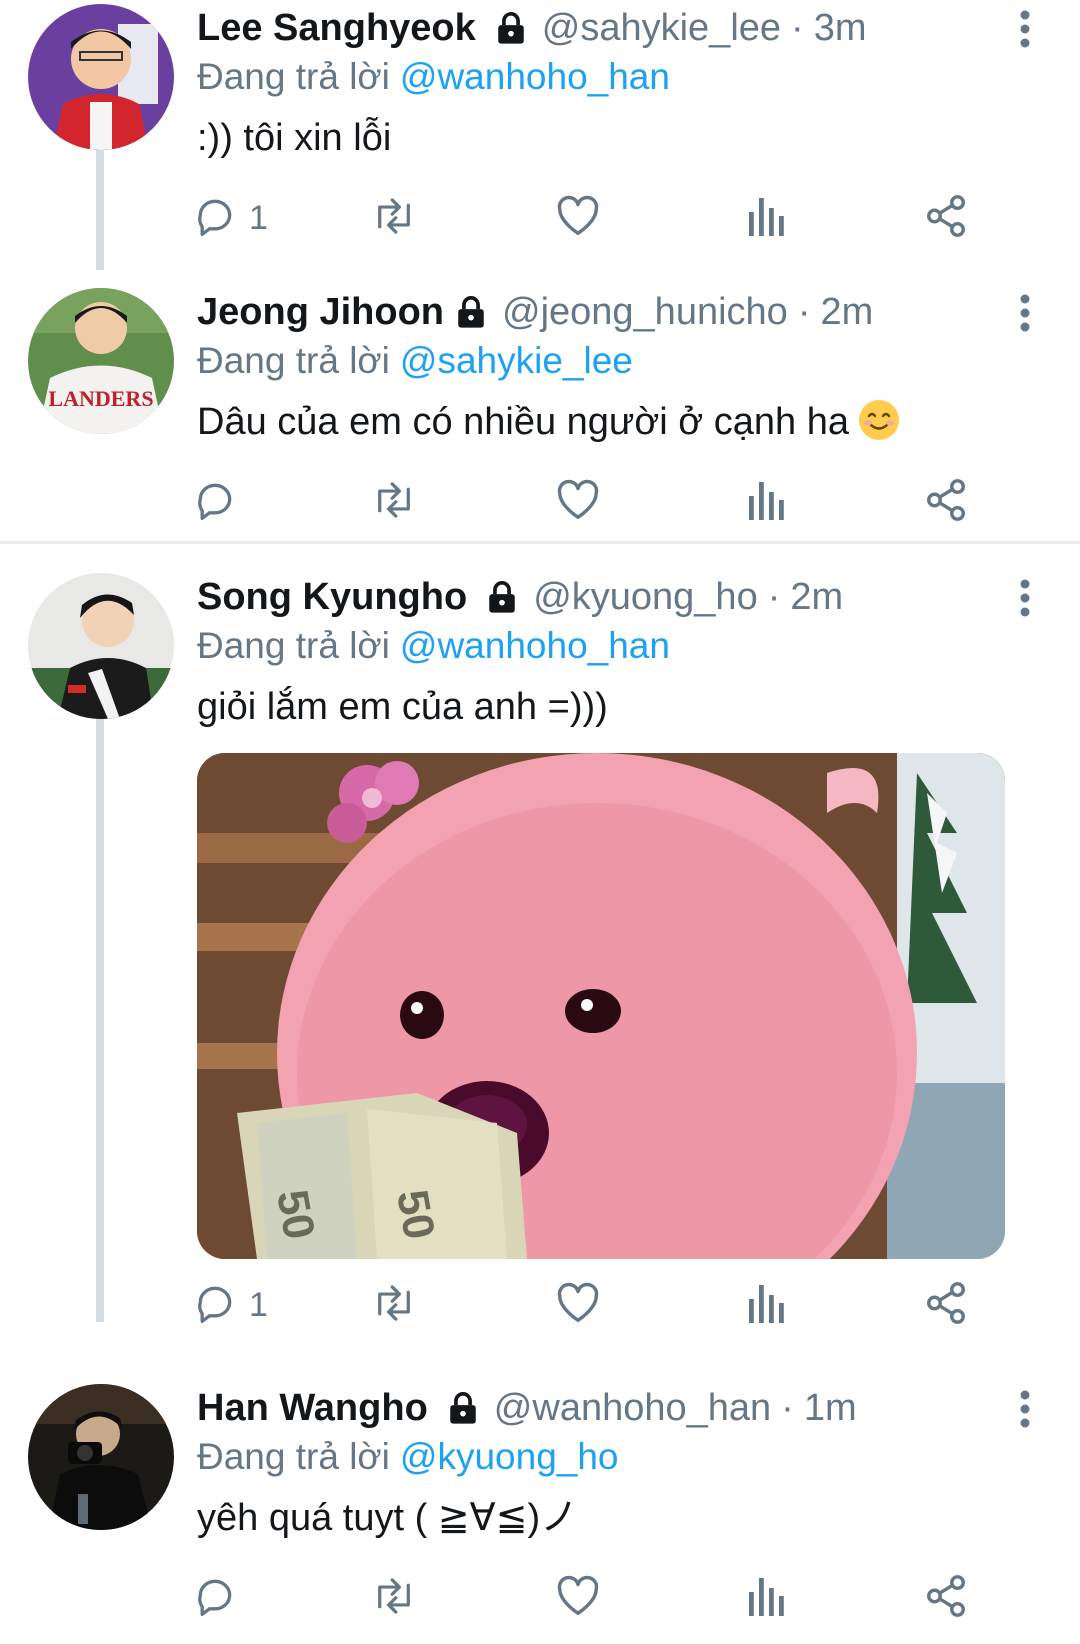 This screenshot has height=1644, width=1080. What do you see at coordinates (402, 707) in the screenshot?
I see `tweet-text: giỏi lắm em của anh =)))` at bounding box center [402, 707].